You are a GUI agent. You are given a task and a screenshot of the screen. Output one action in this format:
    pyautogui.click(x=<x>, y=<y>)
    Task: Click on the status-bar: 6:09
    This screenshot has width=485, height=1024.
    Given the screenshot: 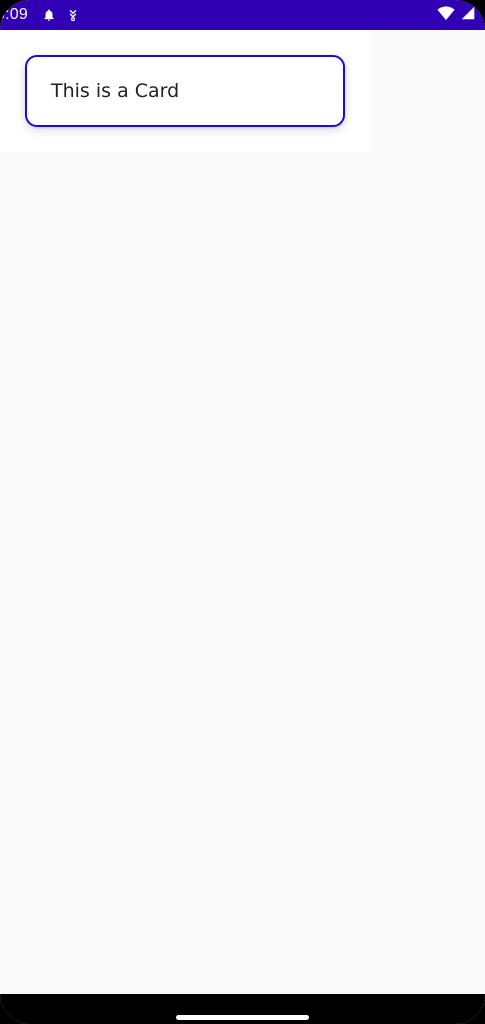 What is the action you would take?
    pyautogui.click(x=242, y=15)
    